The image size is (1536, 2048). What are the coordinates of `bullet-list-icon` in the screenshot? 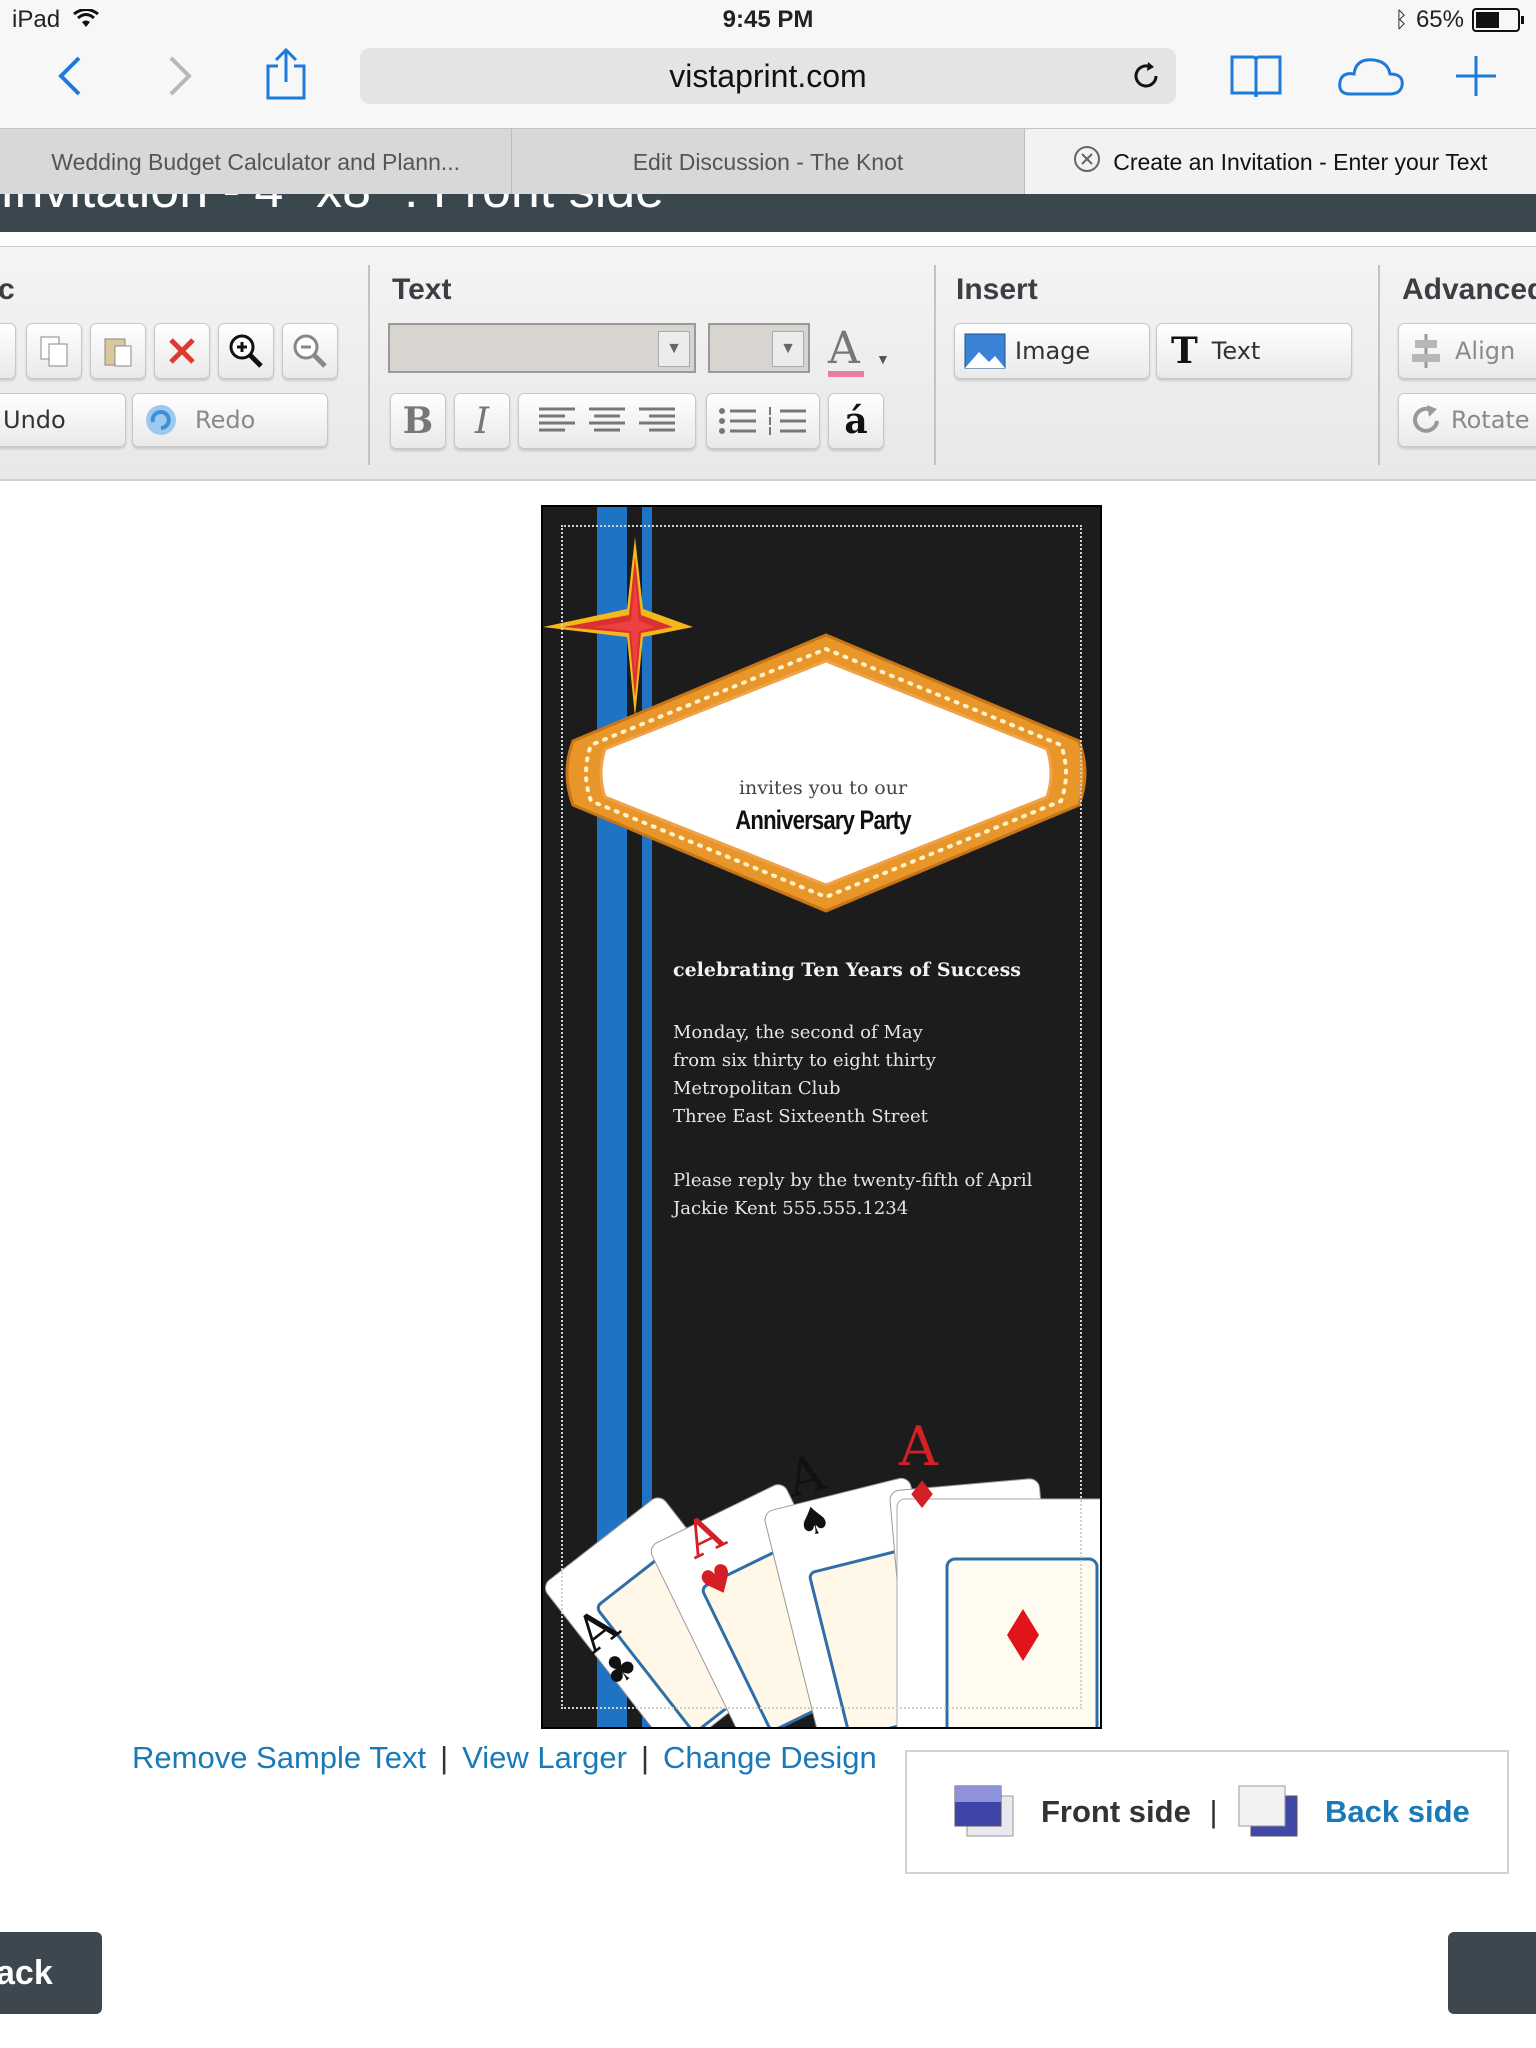 It's located at (738, 421).